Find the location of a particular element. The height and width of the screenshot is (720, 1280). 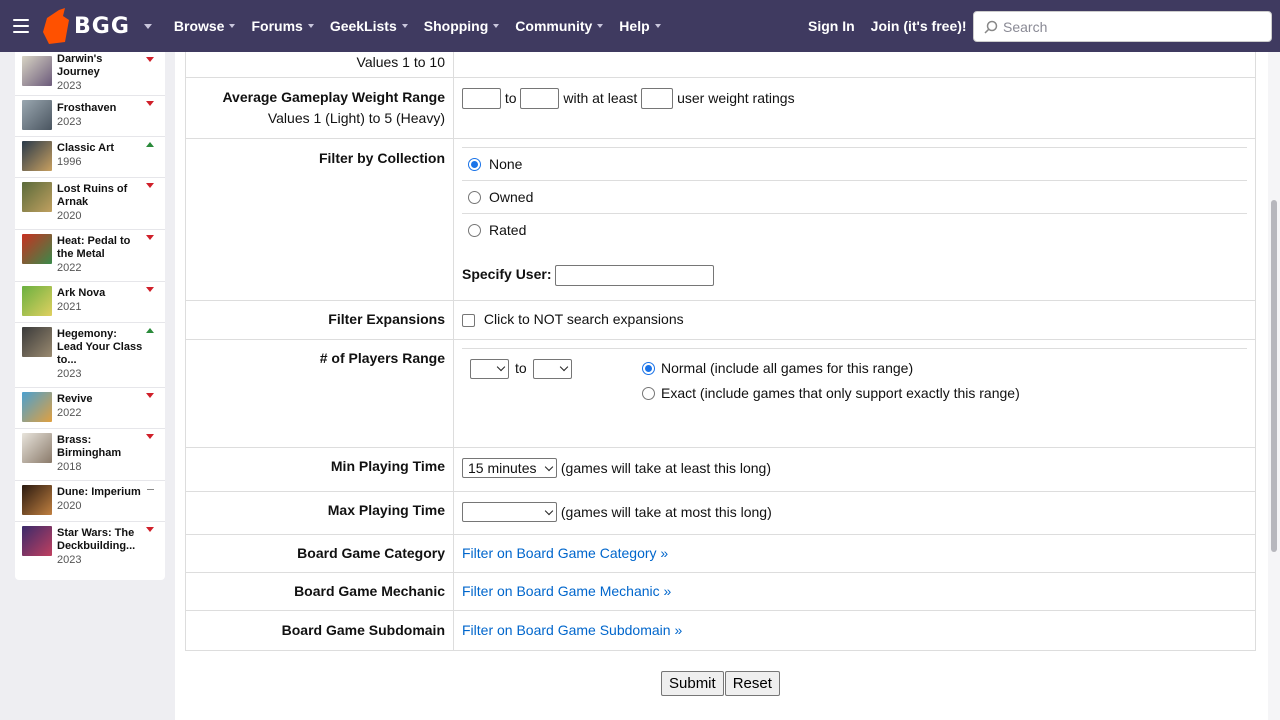

subdomain-value: Filter on Board Game Subdomain » is located at coordinates (854, 630).